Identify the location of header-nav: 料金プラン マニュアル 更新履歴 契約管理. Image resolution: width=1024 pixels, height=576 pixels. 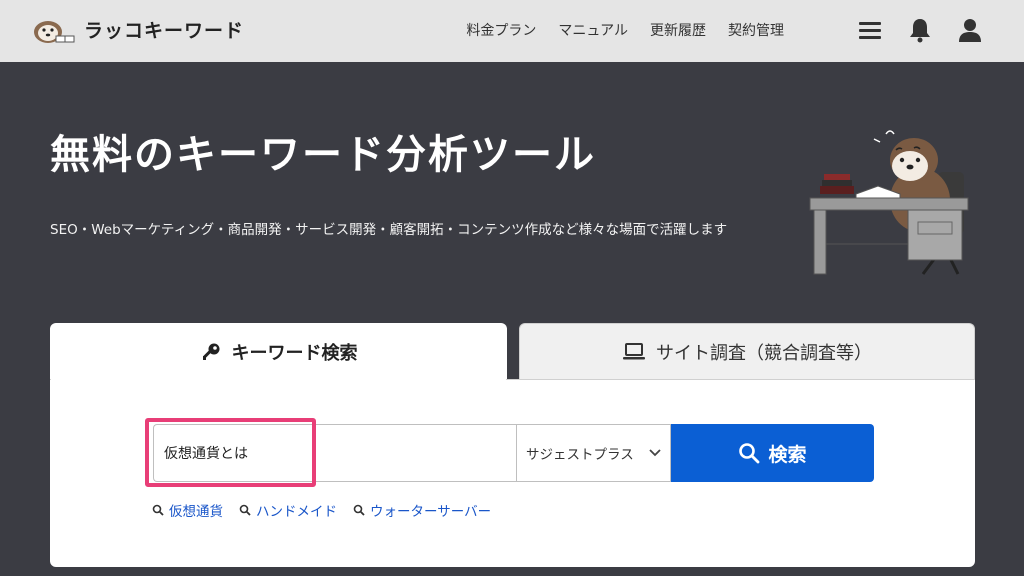
(625, 30).